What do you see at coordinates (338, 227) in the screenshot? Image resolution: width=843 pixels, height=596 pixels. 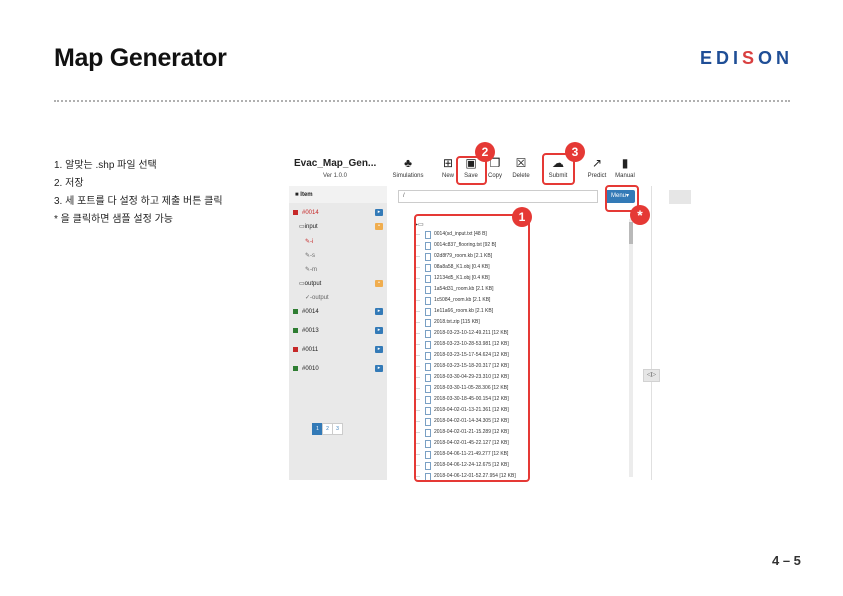 I see `tree-item-folder: ▭input •` at bounding box center [338, 227].